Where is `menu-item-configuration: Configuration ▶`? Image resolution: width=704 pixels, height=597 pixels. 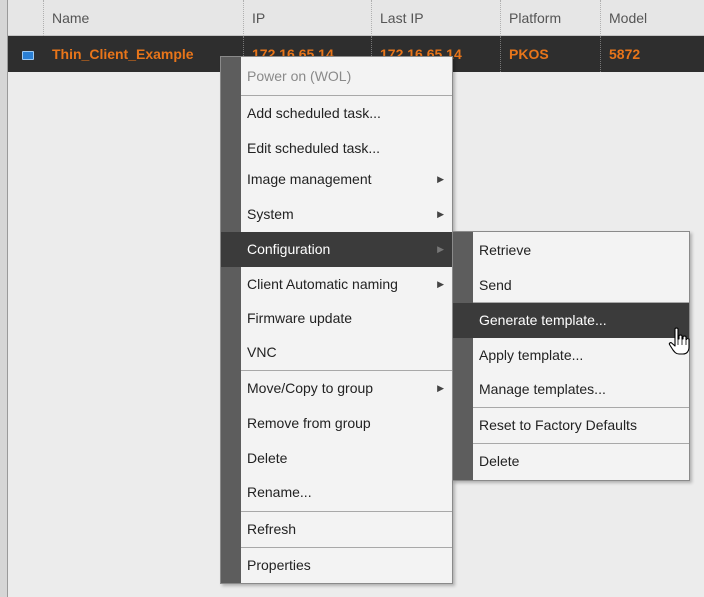
menu-item-configuration: Configuration ▶ is located at coordinates (336, 249).